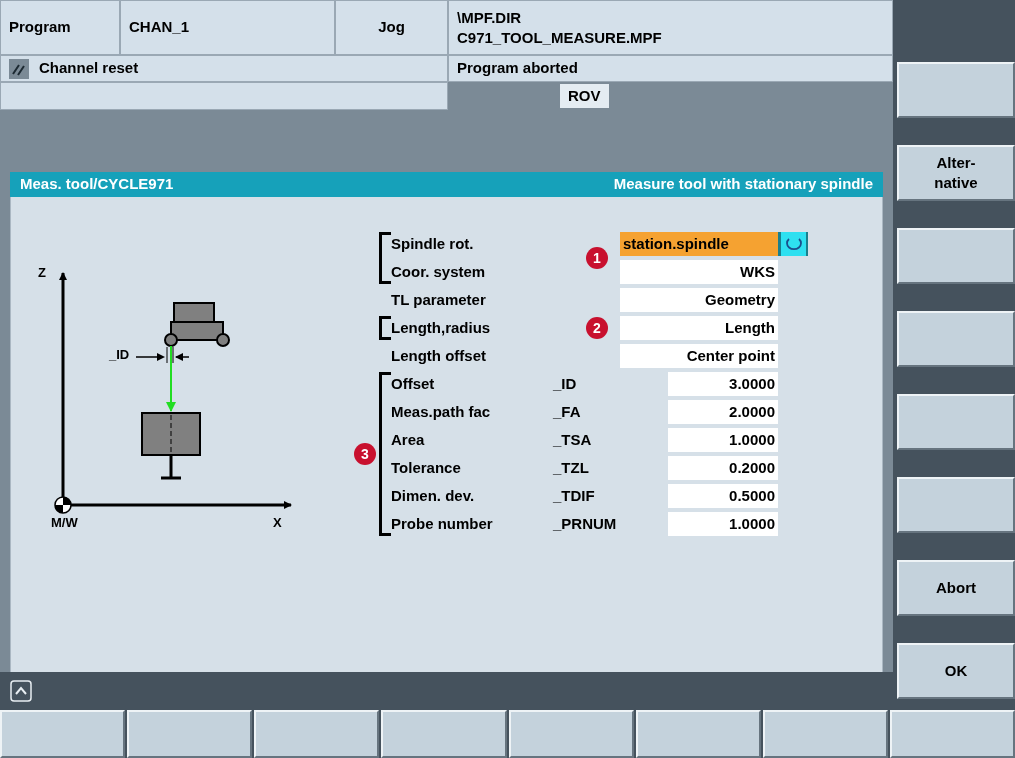  I want to click on field-label: TL parameter, so click(439, 299).